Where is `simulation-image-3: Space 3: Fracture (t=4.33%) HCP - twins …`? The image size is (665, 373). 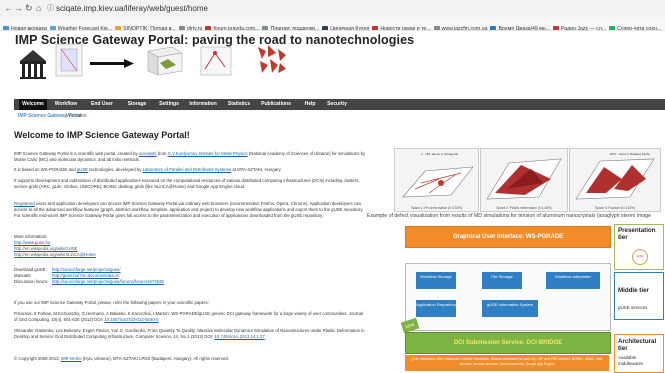
simulation-image-3: Space 3: Fracture (t=4.33%) HCP - twins … is located at coordinates (615, 180).